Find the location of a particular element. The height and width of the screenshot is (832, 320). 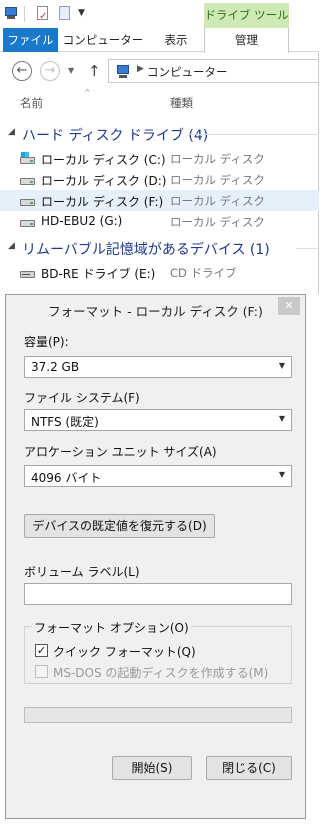

msdos-boot-disk-label: MS-DOS の起動ディスクを作成する(M) is located at coordinates (161, 673).